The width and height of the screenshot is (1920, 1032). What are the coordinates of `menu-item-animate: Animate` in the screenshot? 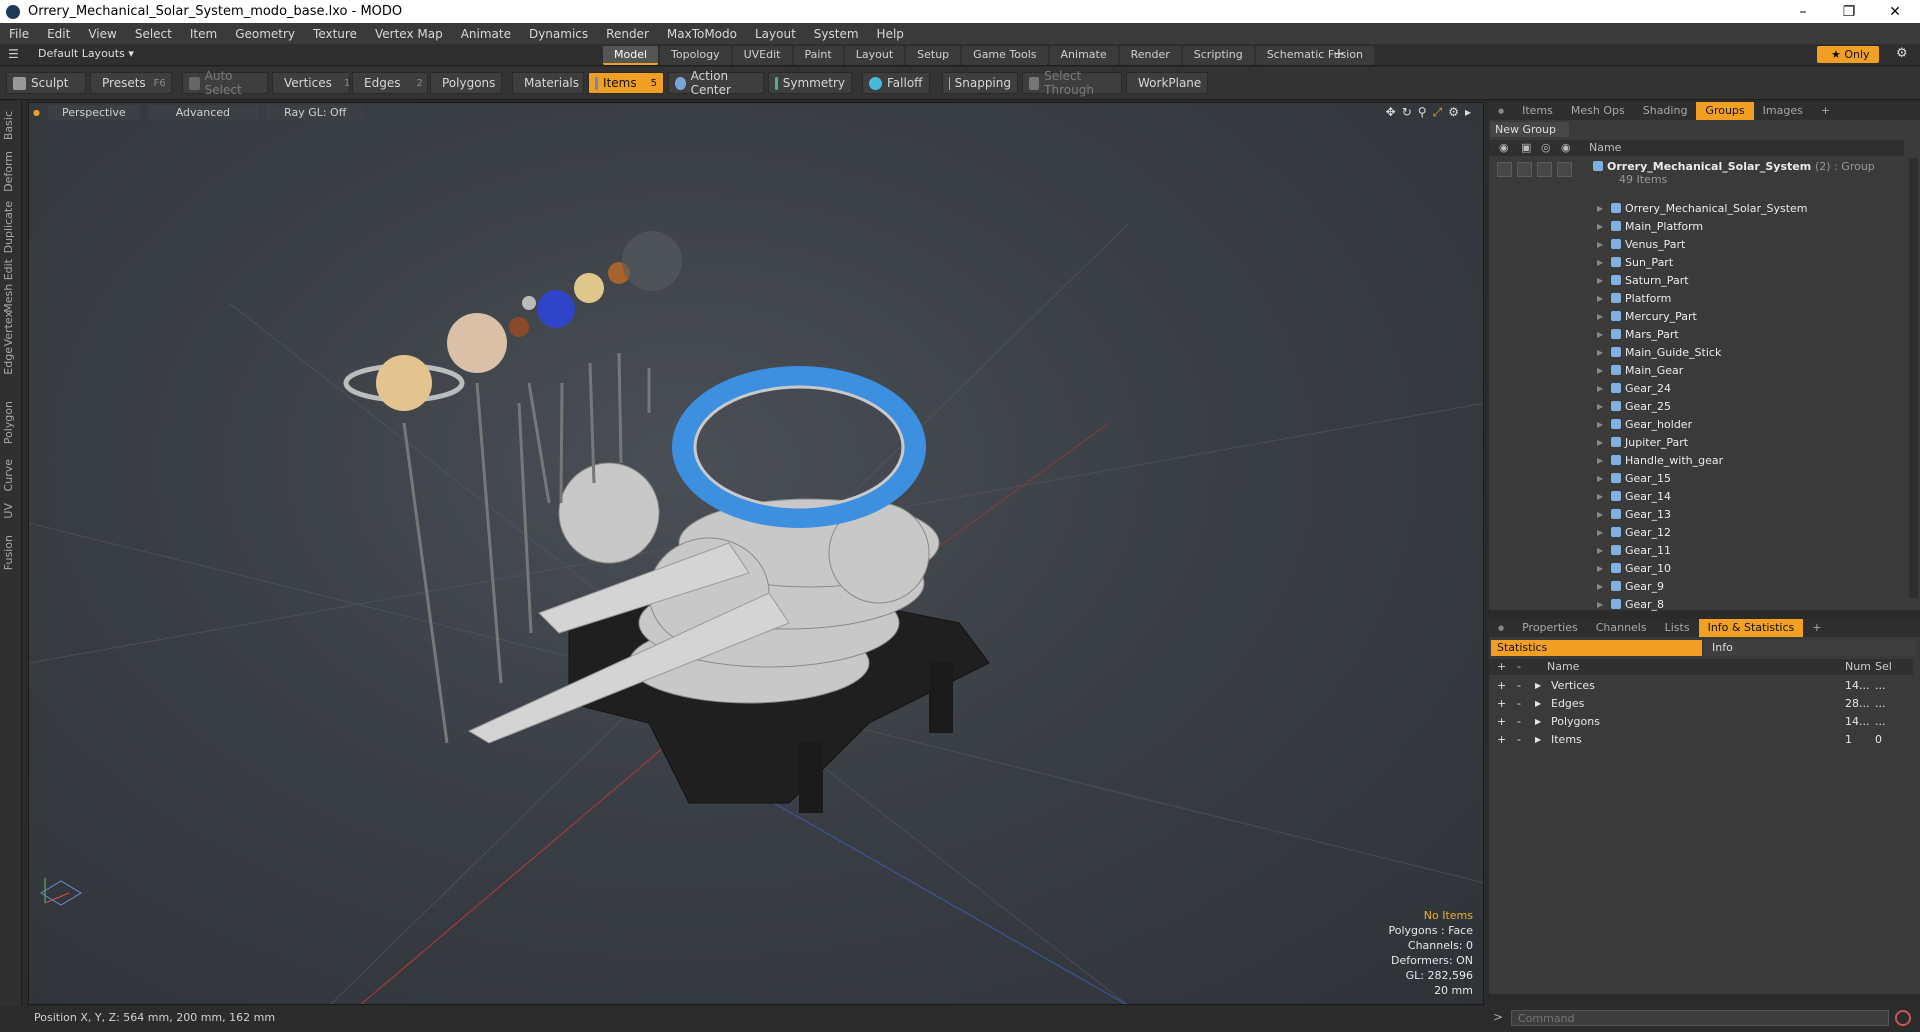 It's located at (486, 34).